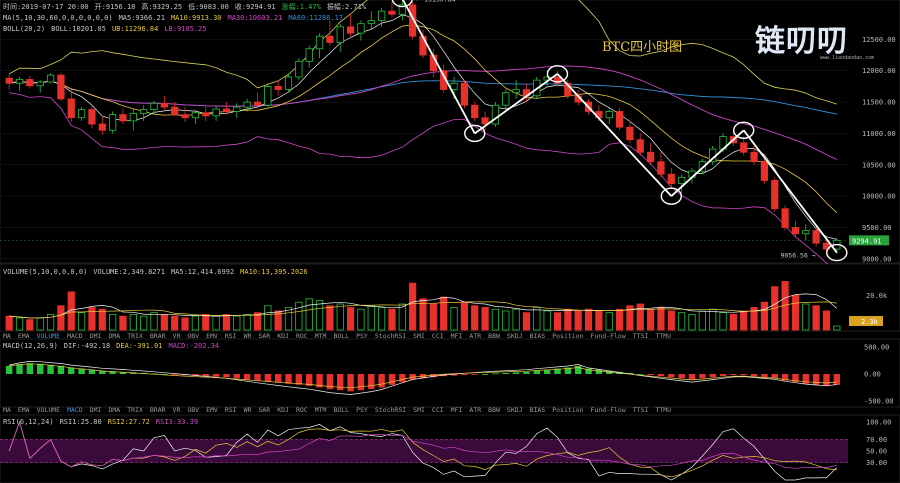  What do you see at coordinates (515, 410) in the screenshot?
I see `tab-macd-skdj: SKDJ` at bounding box center [515, 410].